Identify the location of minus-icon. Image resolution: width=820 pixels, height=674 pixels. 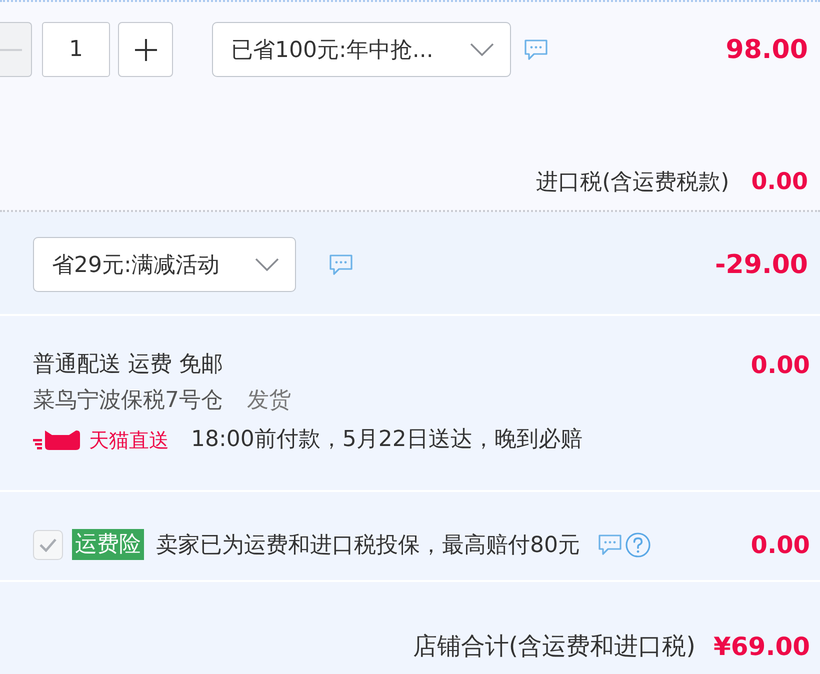
(11, 49).